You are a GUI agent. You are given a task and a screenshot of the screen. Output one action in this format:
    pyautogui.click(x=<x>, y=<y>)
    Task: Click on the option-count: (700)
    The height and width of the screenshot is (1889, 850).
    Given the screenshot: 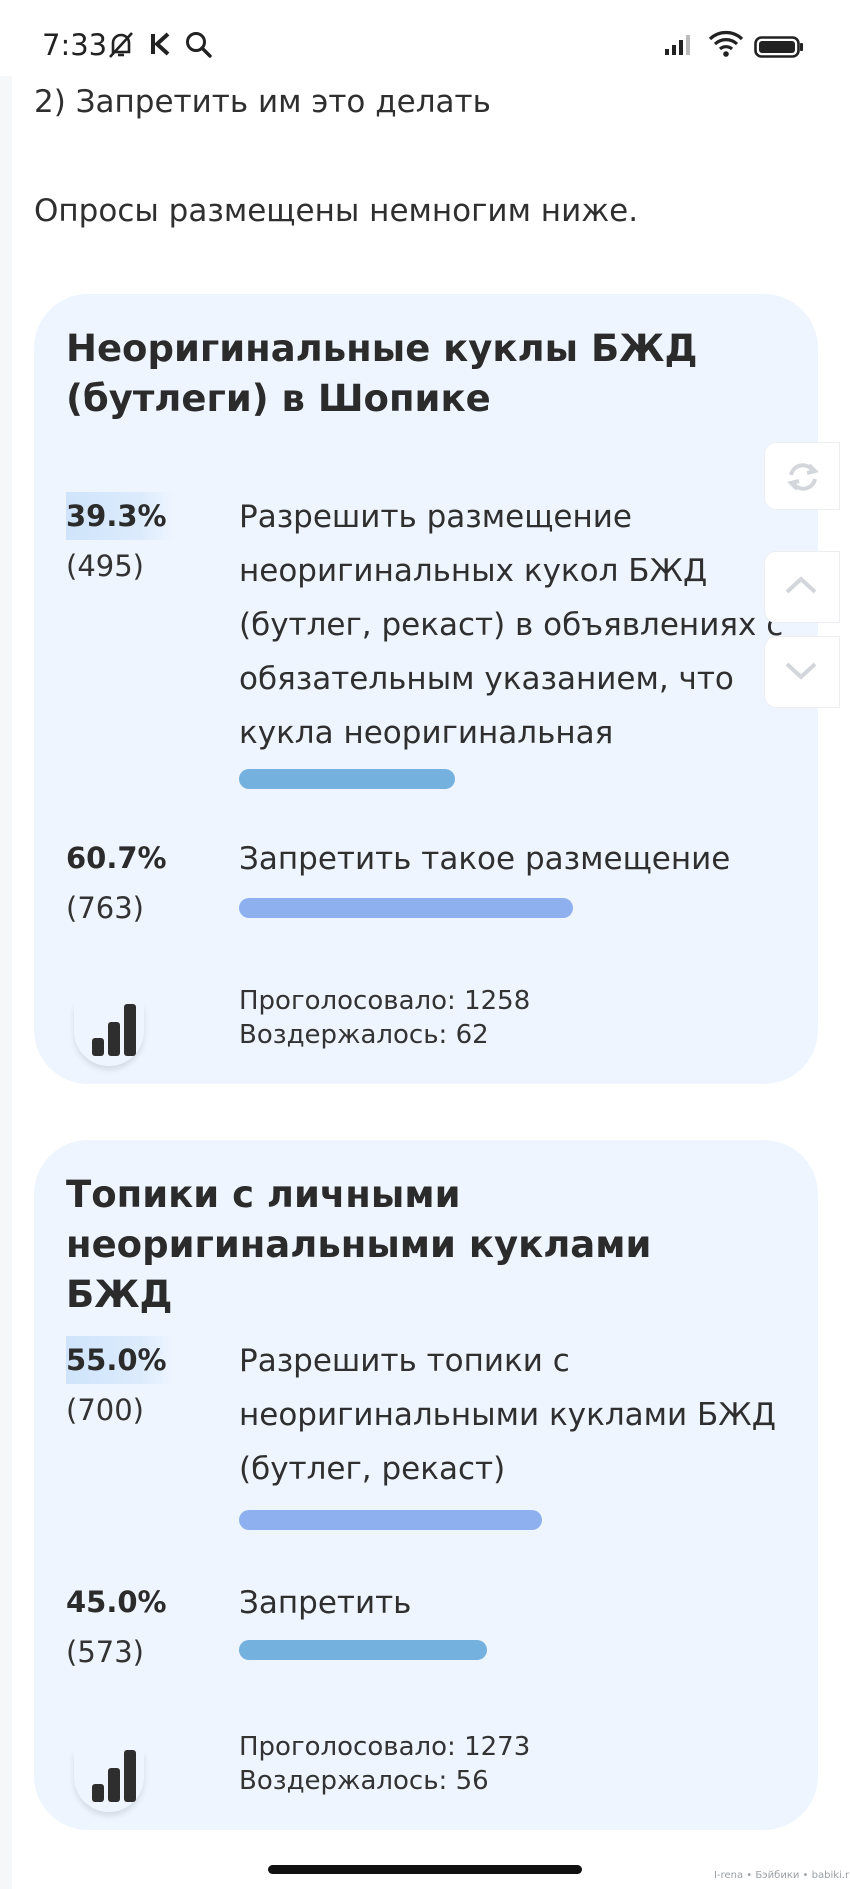 What is the action you would take?
    pyautogui.click(x=105, y=1410)
    